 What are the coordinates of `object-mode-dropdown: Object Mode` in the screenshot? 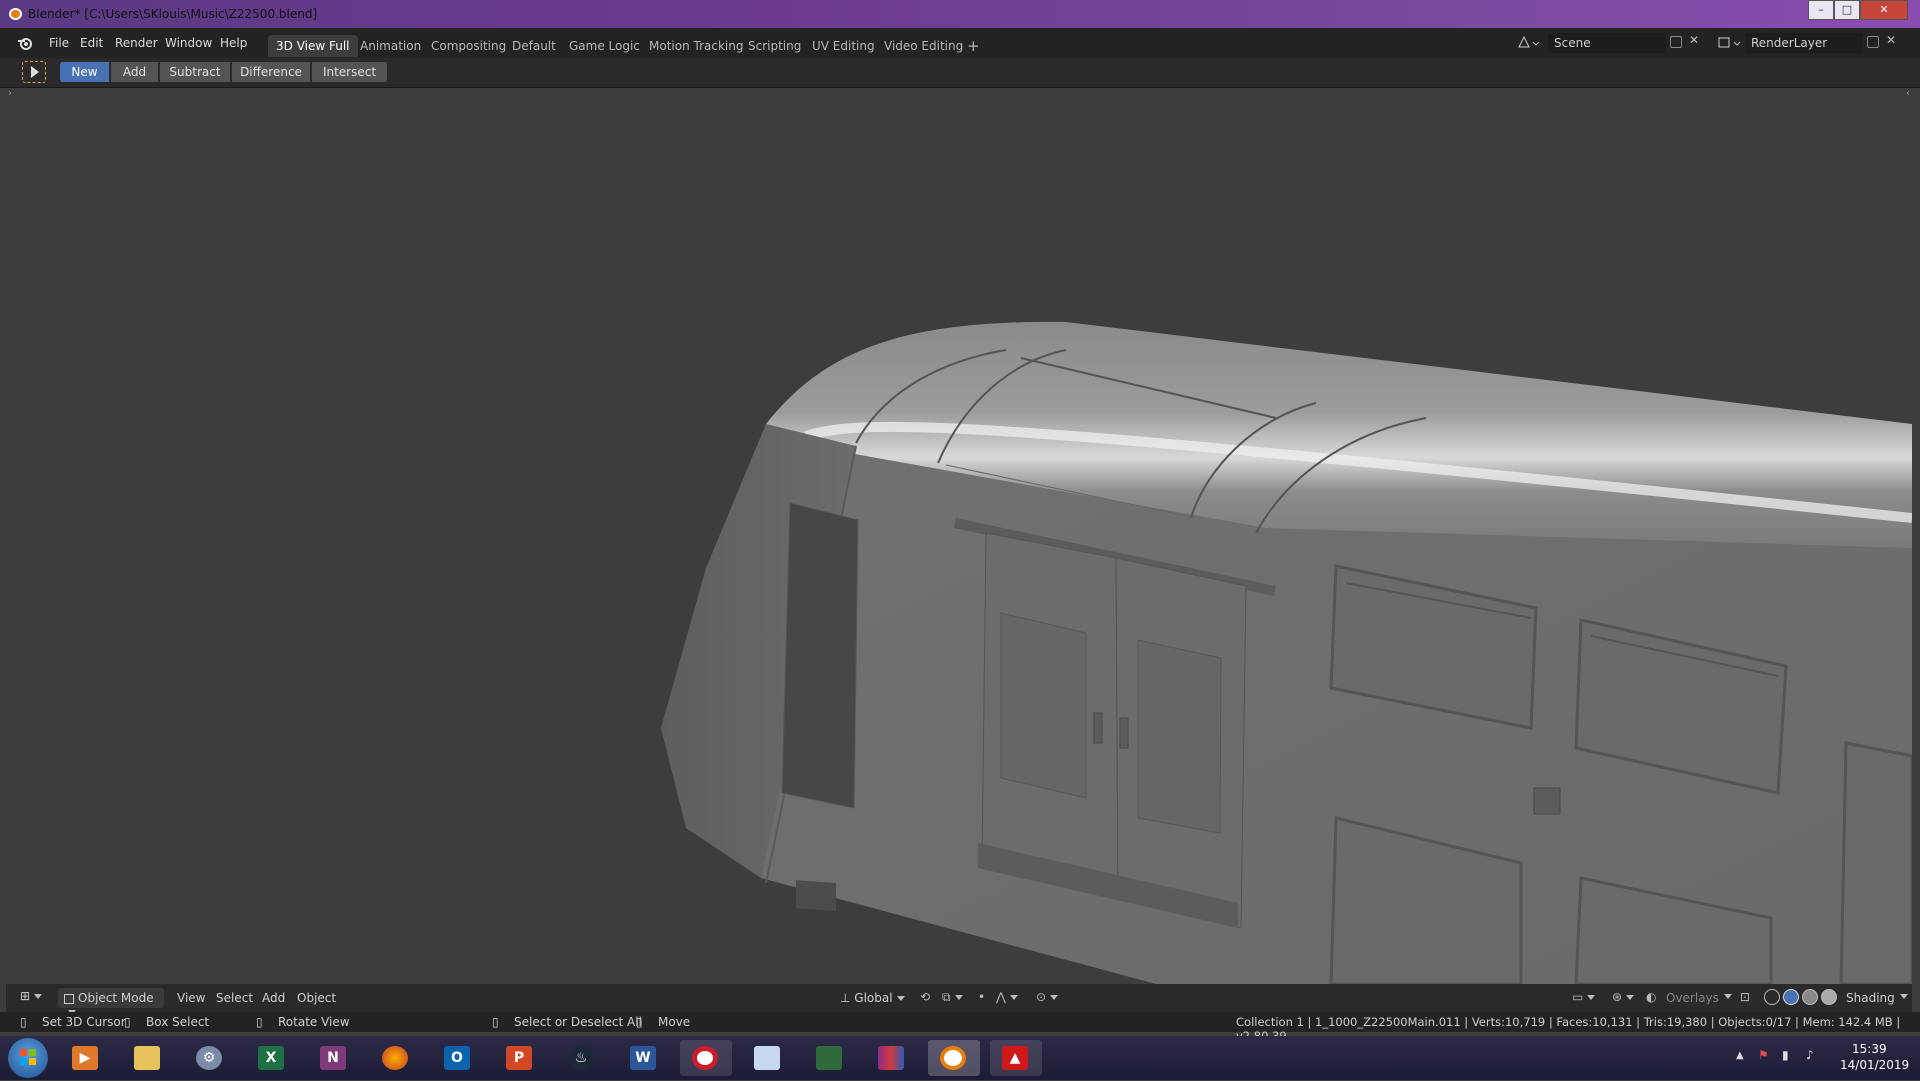 It's located at (111, 1001).